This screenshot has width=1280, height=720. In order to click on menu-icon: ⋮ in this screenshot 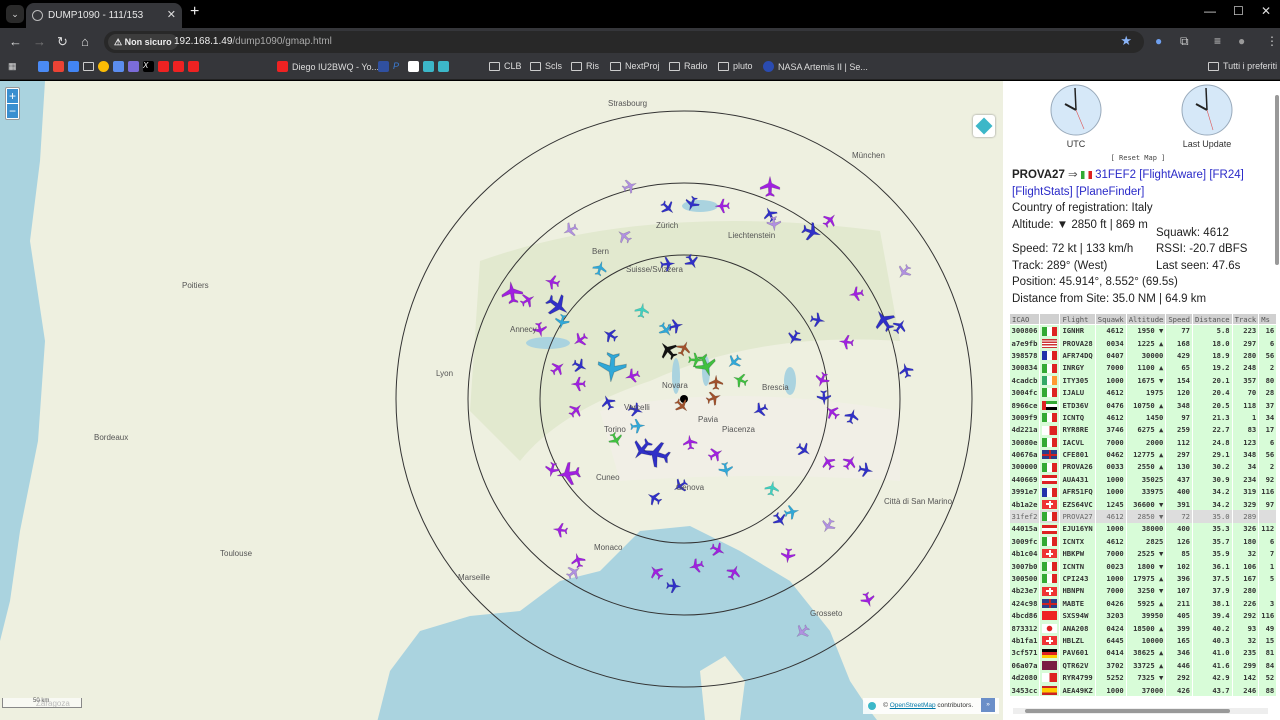, I will do `click(1272, 41)`.